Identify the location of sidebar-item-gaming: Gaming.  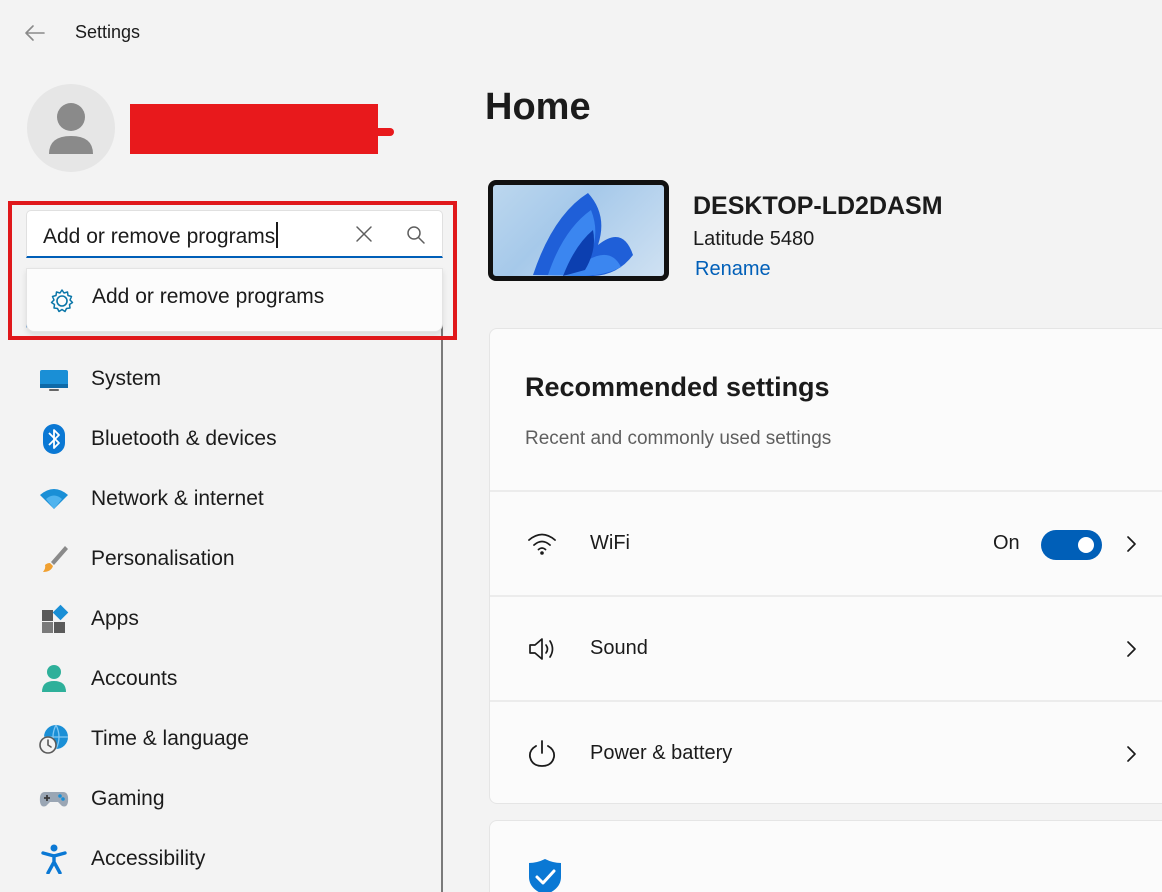
(228, 798).